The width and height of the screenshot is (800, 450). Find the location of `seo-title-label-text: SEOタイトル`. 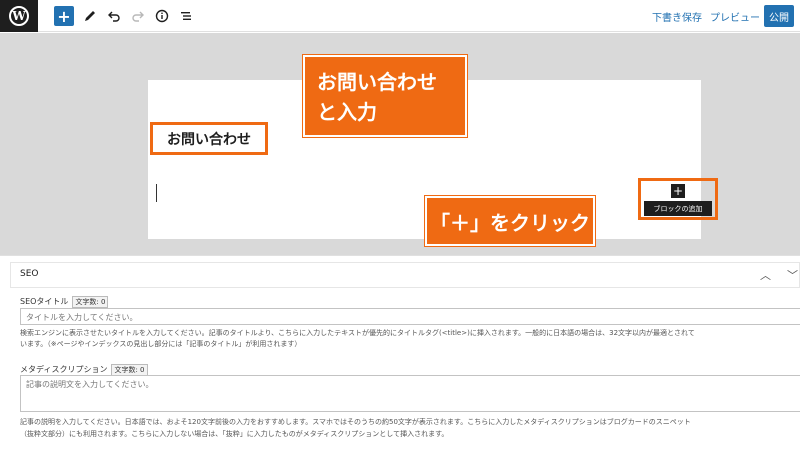

seo-title-label-text: SEOタイトル is located at coordinates (44, 301).